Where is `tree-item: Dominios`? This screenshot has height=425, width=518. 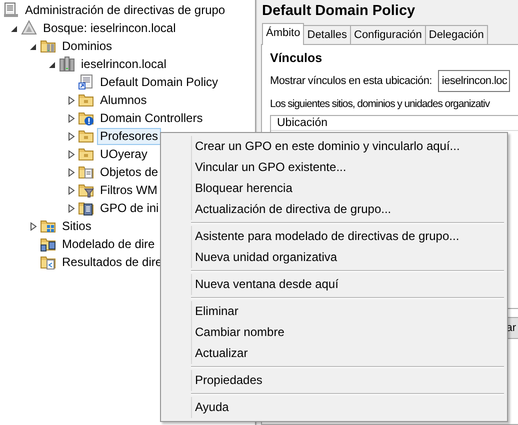
tree-item: Dominios is located at coordinates (87, 46).